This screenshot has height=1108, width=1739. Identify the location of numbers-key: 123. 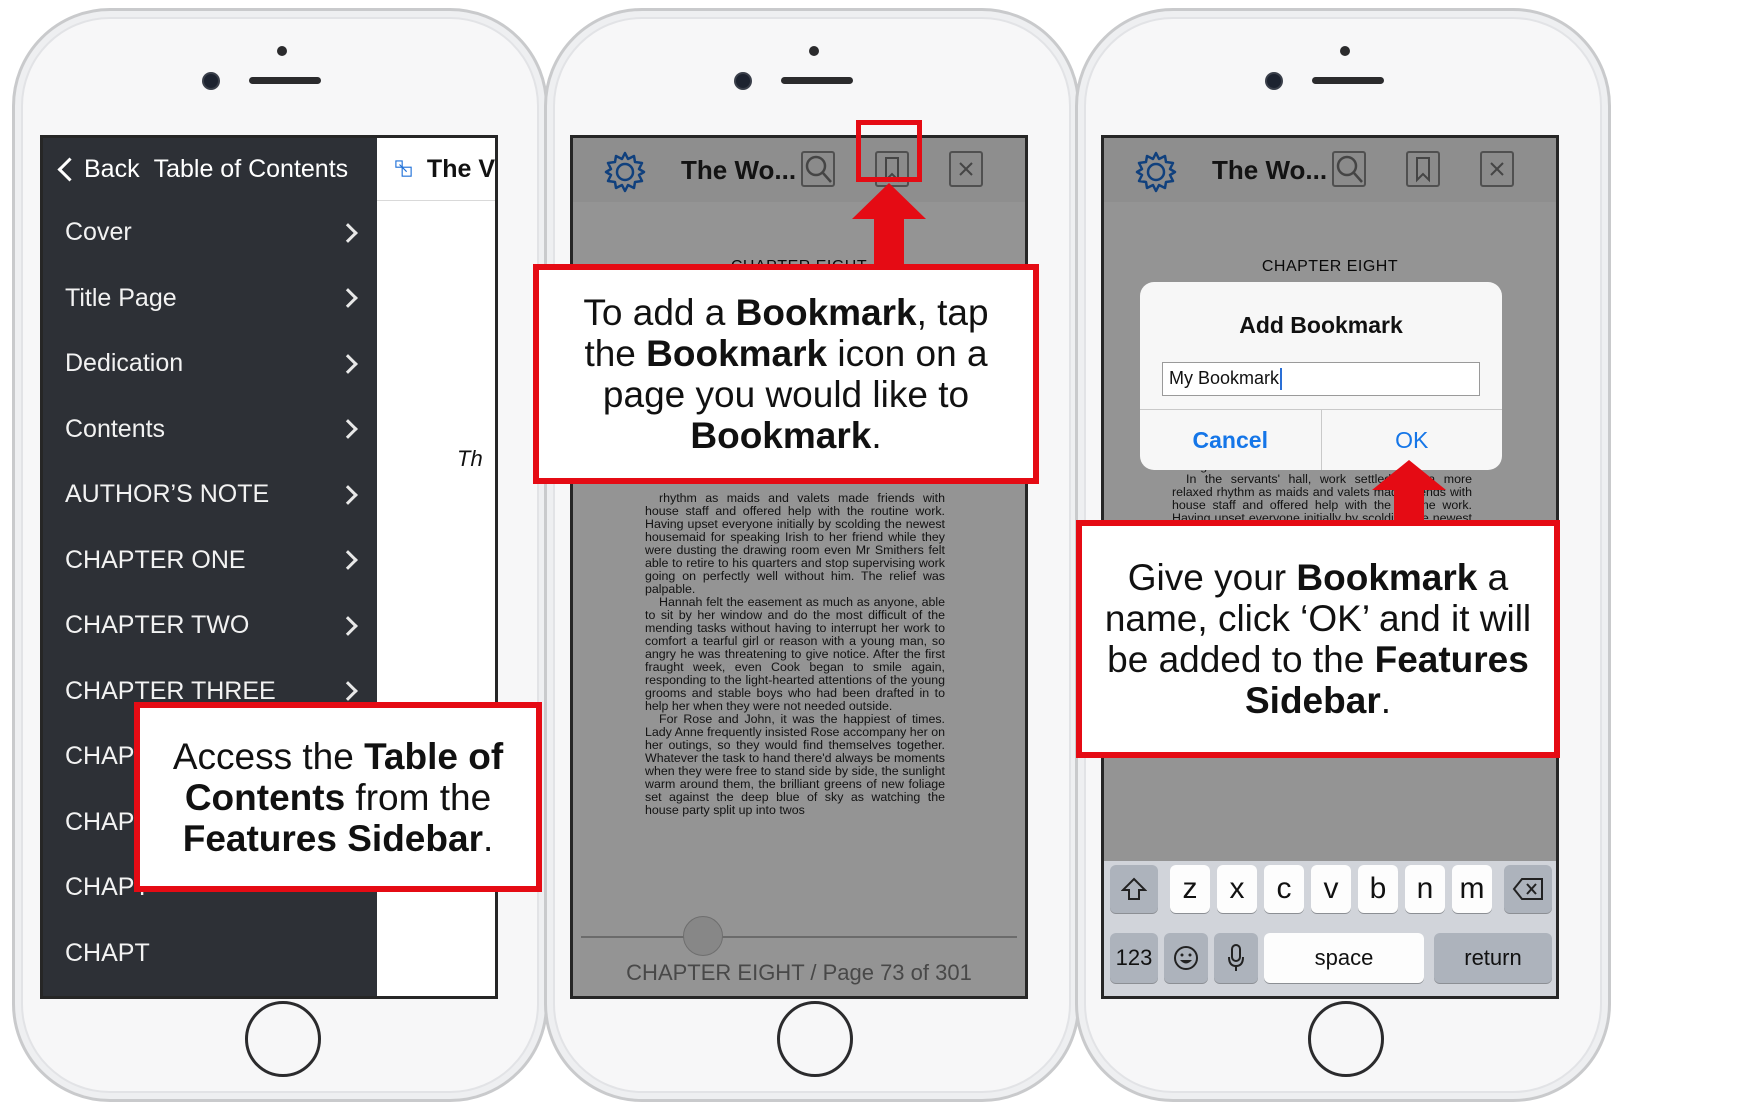
(1134, 958).